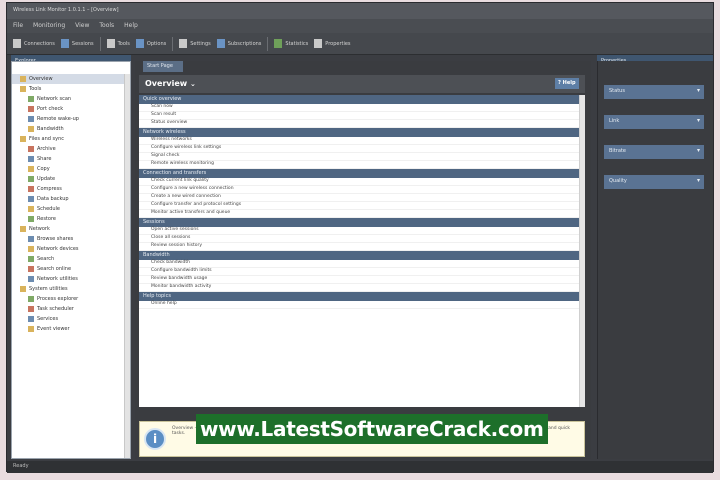  I want to click on menu-item-monitoring: Monitoring, so click(49, 26).